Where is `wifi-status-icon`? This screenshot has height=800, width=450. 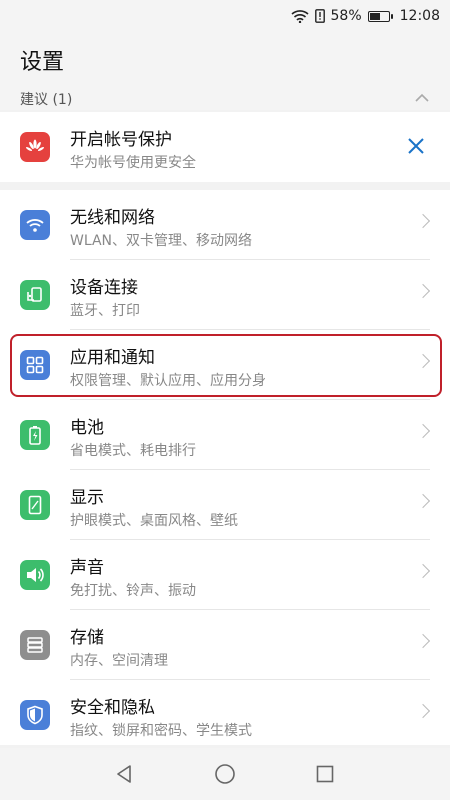 wifi-status-icon is located at coordinates (299, 16).